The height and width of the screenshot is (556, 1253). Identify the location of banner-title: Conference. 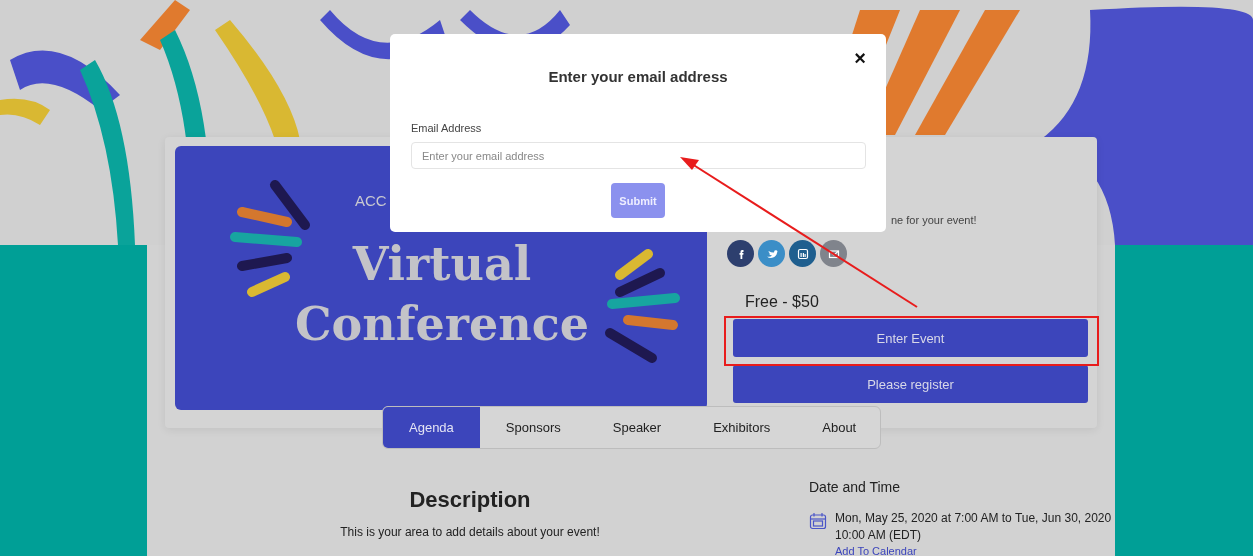
(442, 324).